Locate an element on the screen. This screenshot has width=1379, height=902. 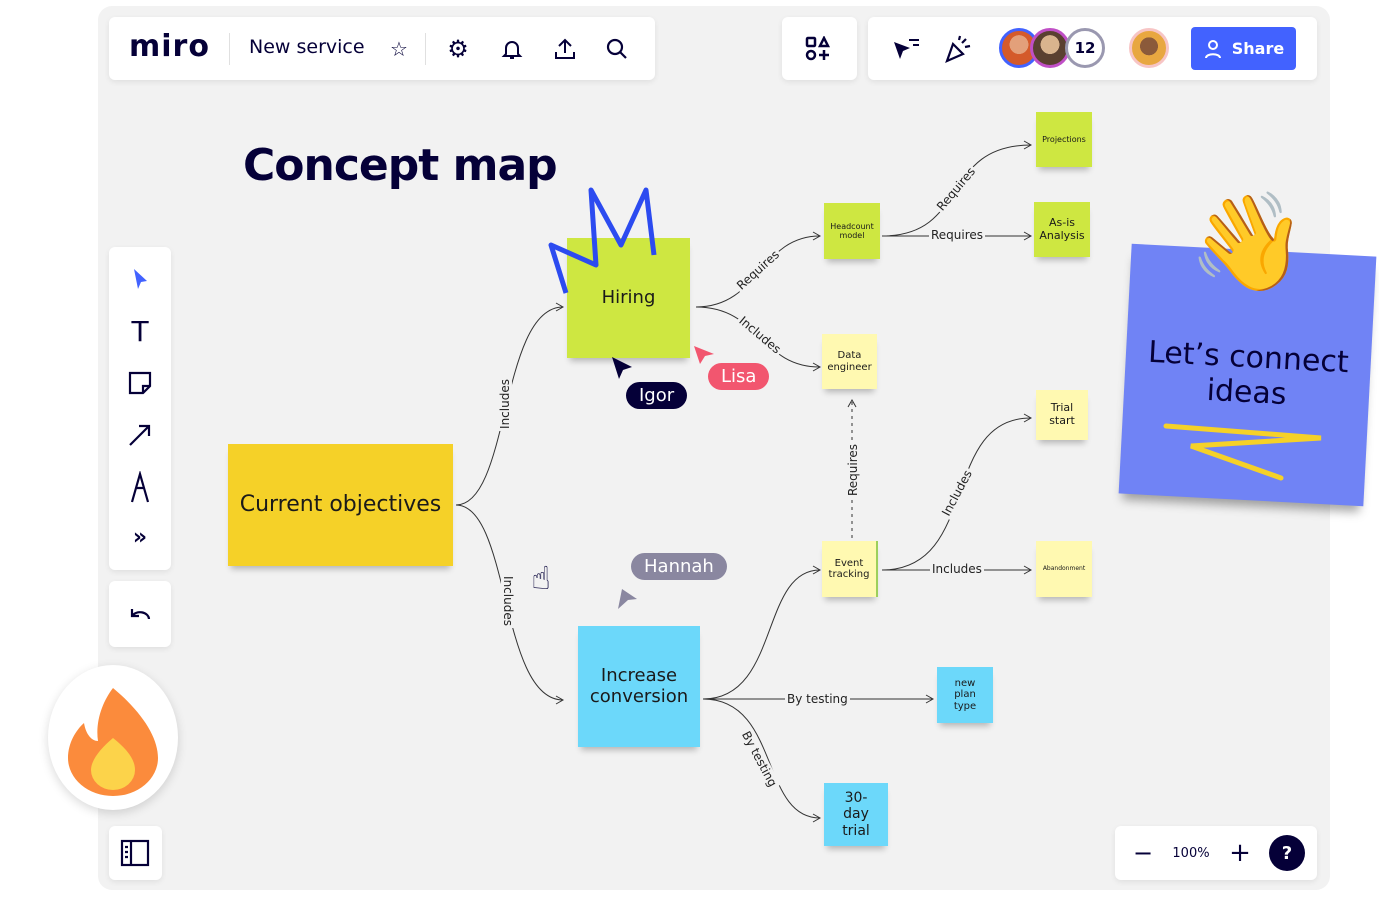
sticky-30-day-trial: 30-day trial is located at coordinates (856, 814).